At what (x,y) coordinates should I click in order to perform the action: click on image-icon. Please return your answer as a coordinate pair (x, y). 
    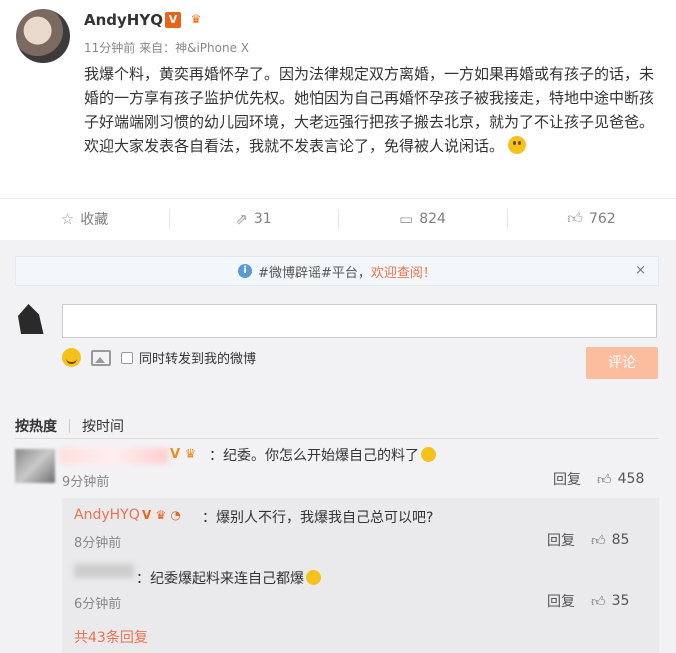
    Looking at the image, I should click on (101, 357).